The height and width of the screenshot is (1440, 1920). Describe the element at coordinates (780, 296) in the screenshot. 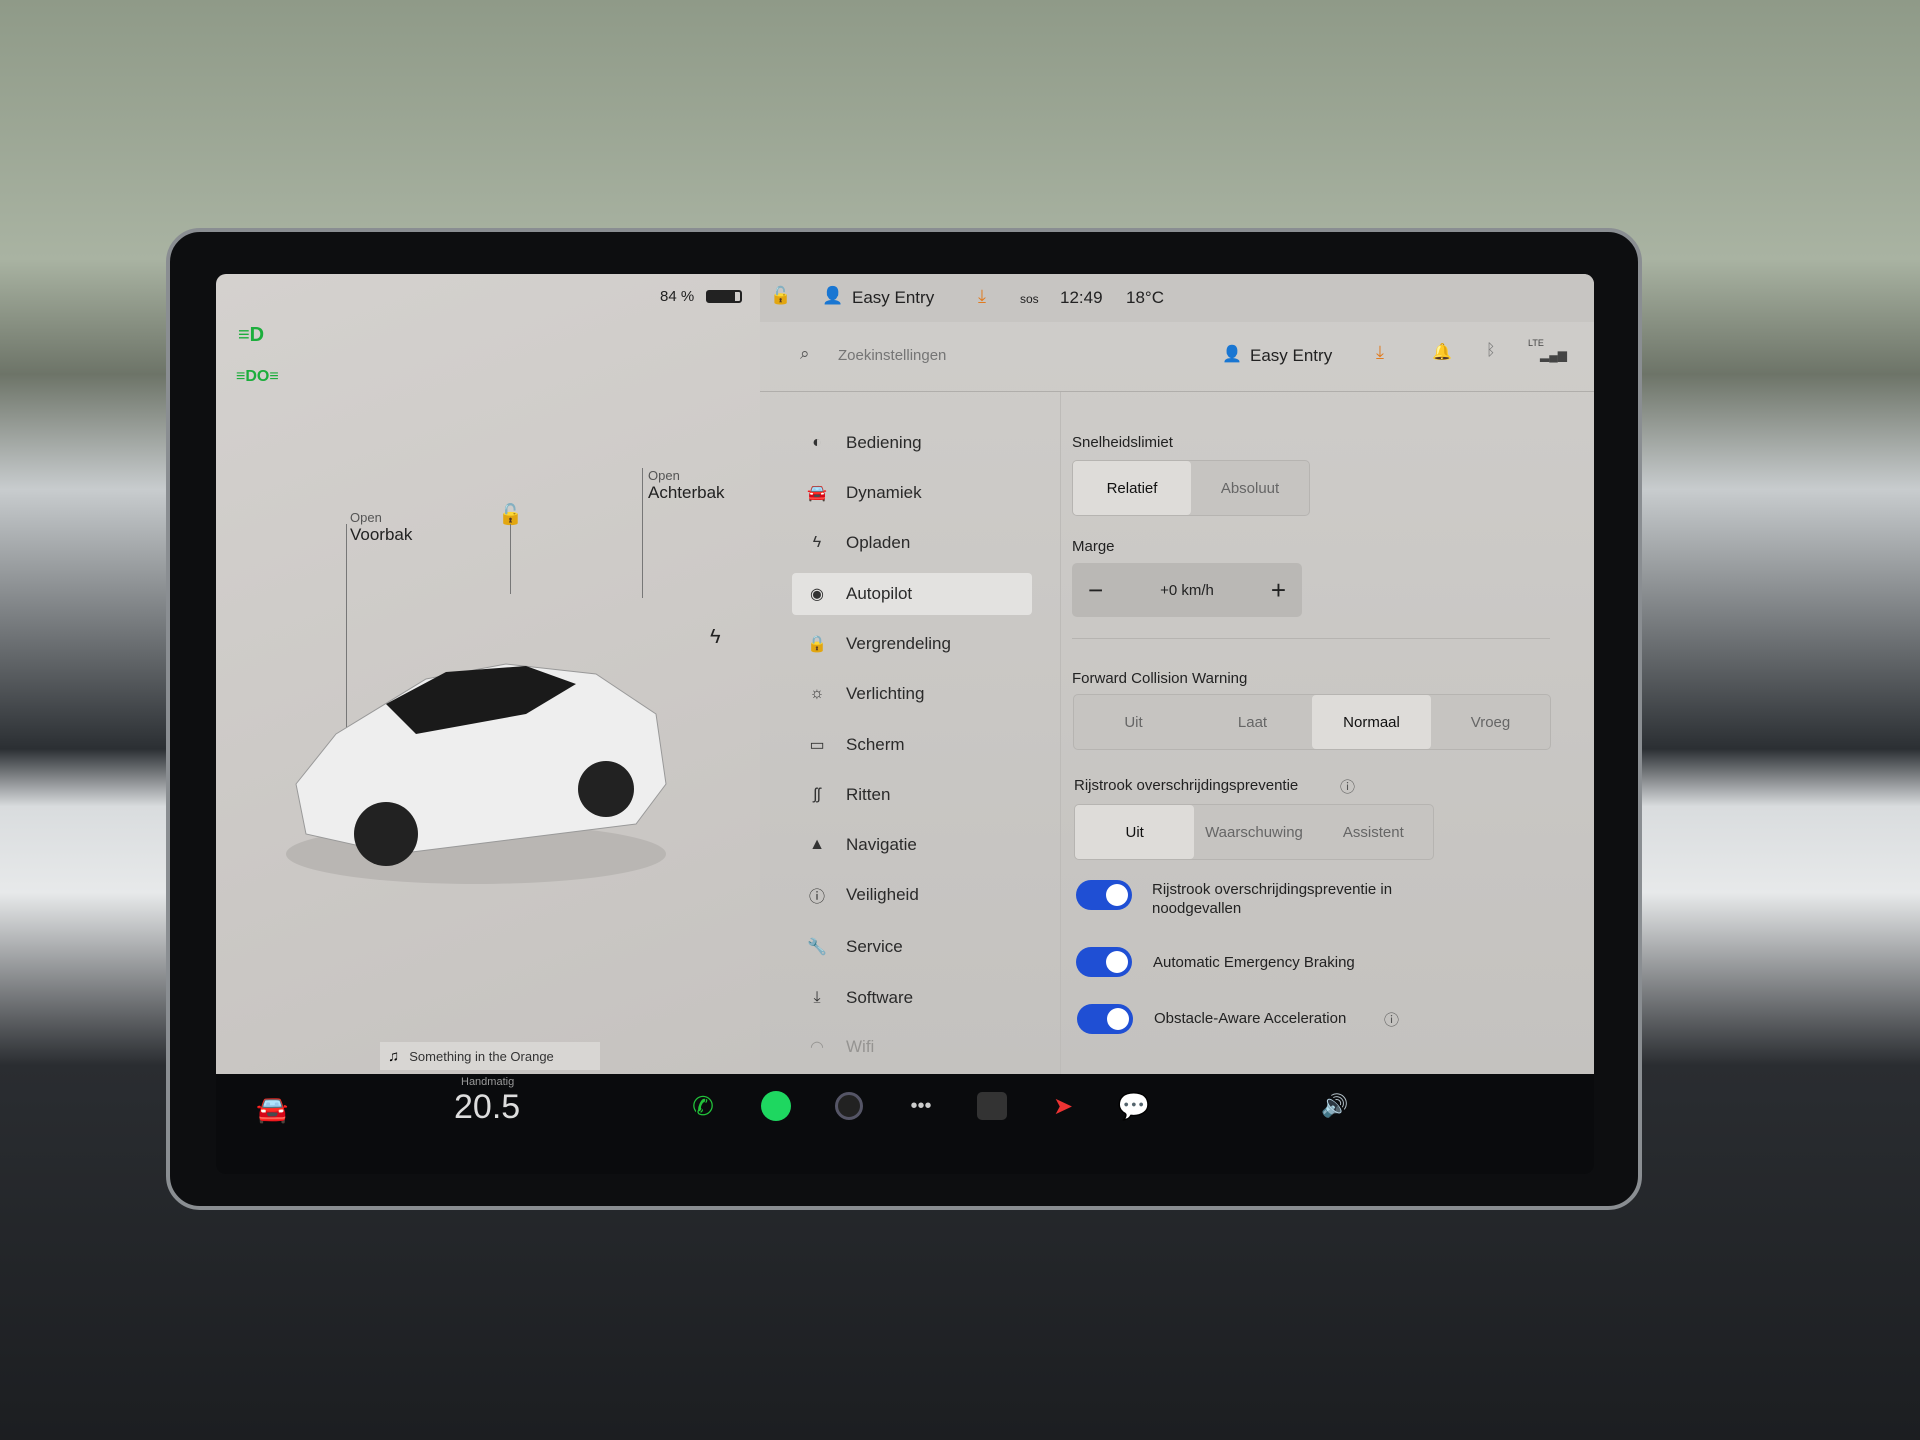

I see `unlocked-icon: 🔓` at that location.